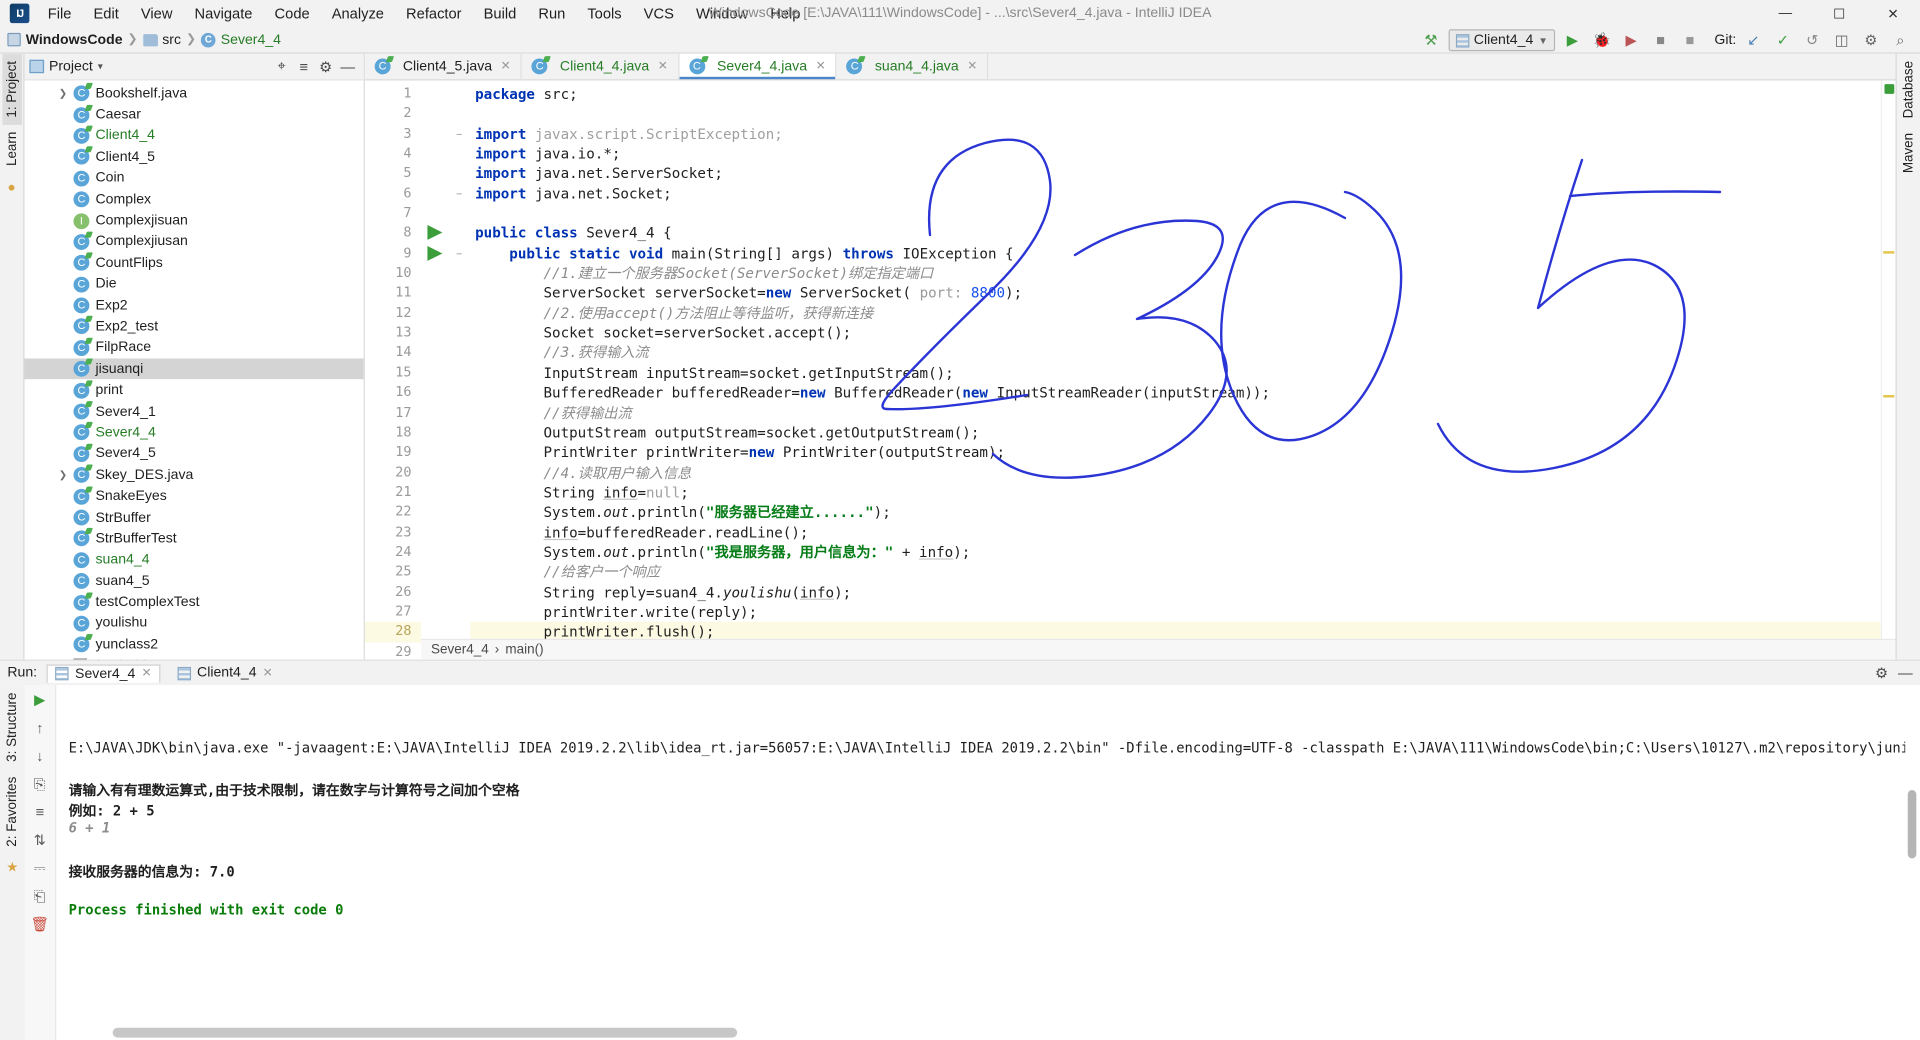  What do you see at coordinates (1175, 473) in the screenshot?
I see `code-line: //4.读取用户输入信息` at bounding box center [1175, 473].